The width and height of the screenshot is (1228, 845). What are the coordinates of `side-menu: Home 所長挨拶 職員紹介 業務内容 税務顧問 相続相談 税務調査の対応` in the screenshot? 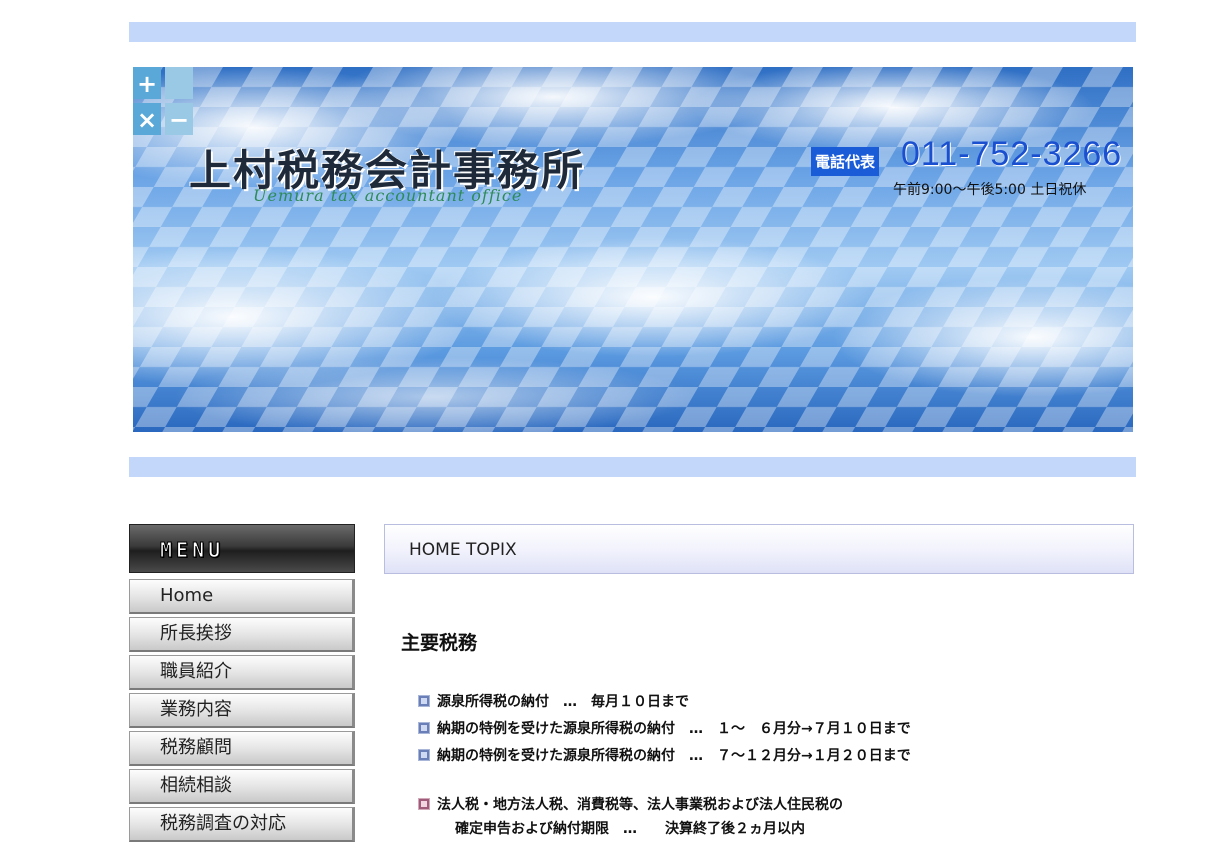 It's located at (242, 712).